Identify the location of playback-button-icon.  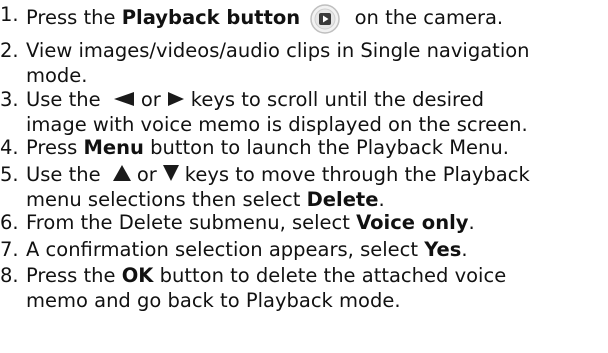
(325, 19).